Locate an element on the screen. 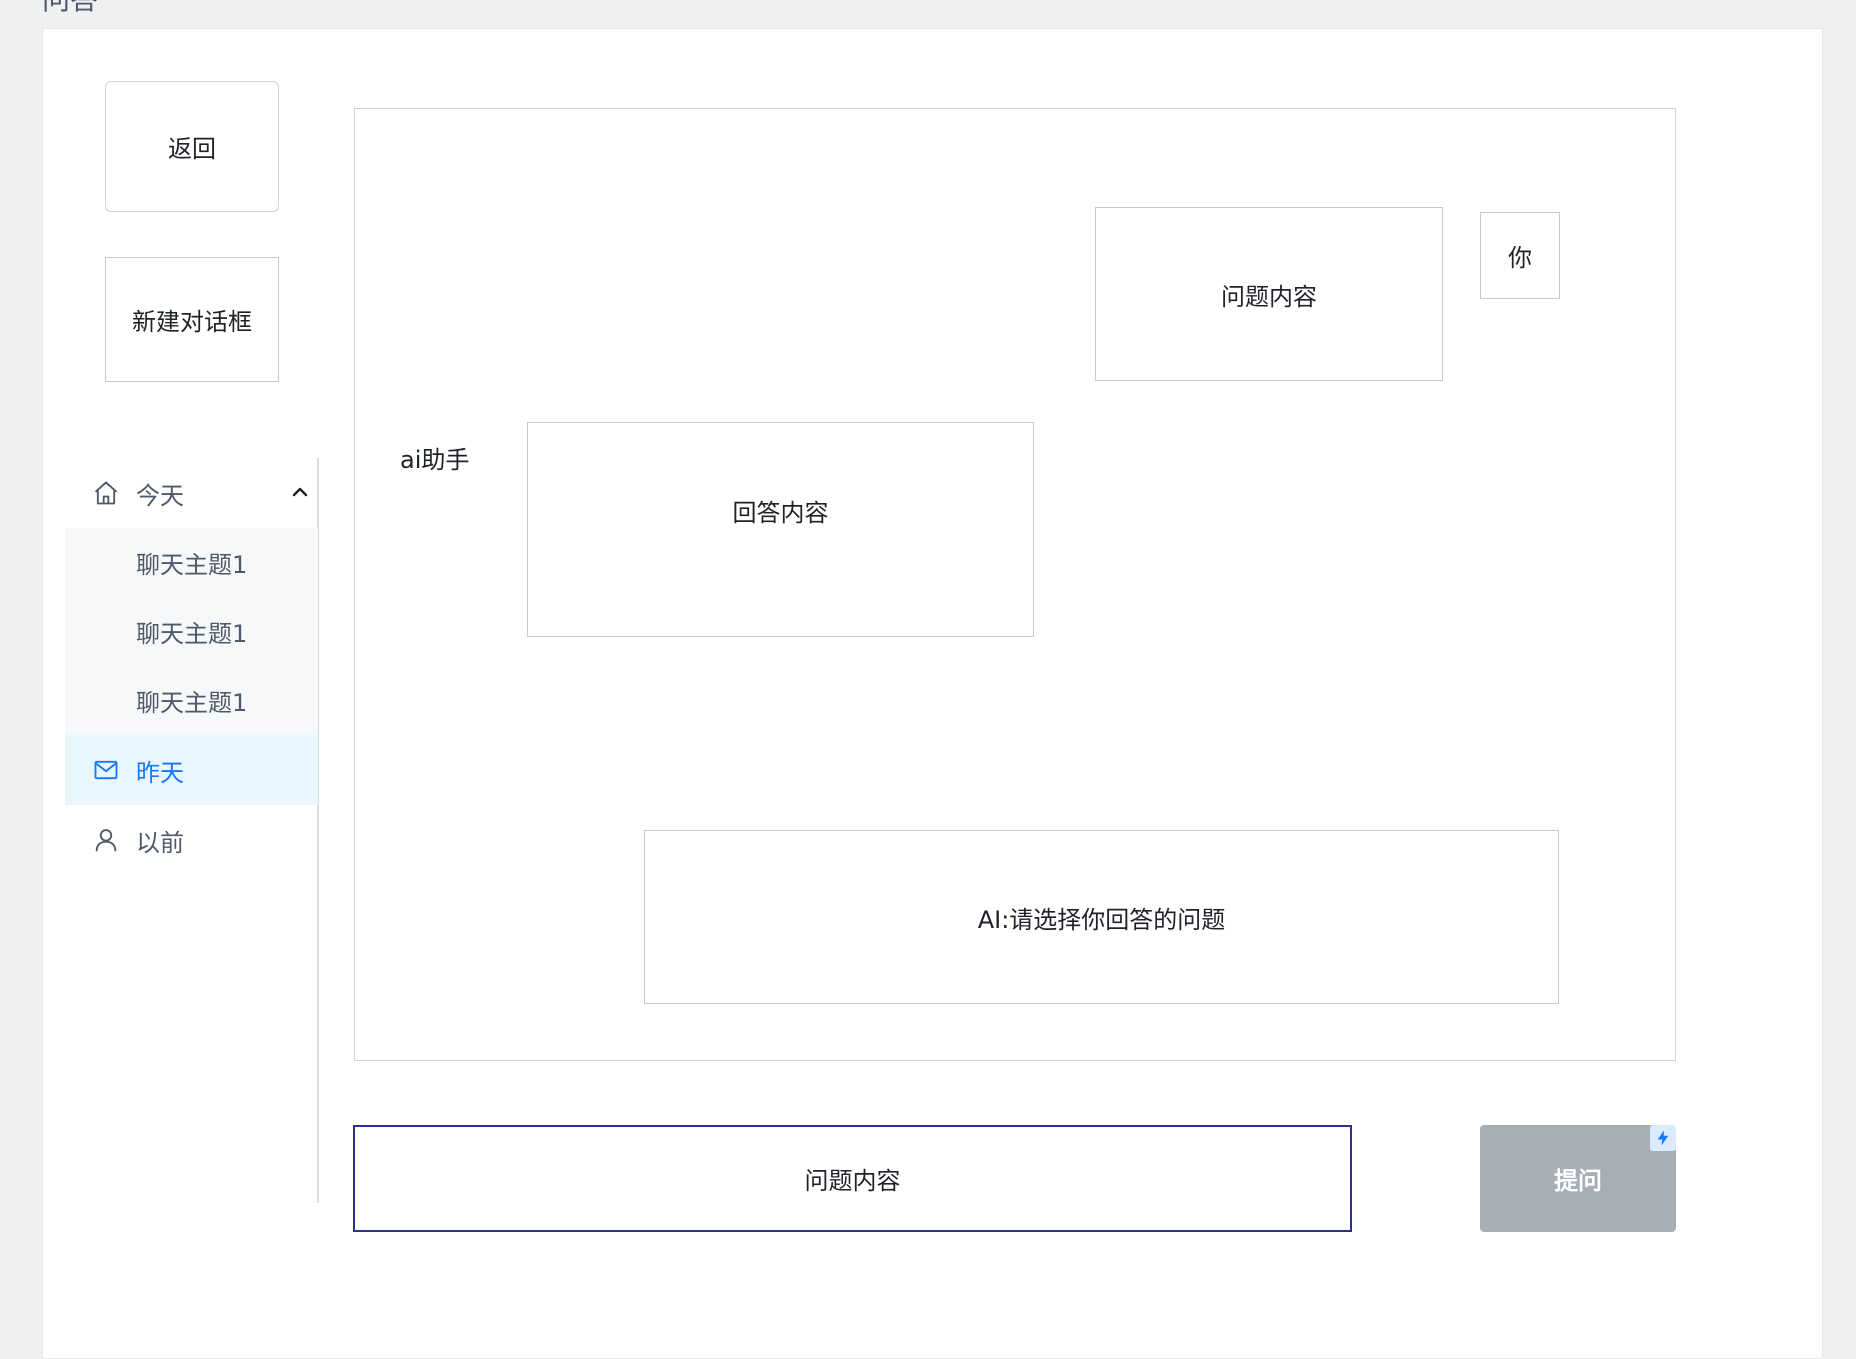  user-question-bubble: 问题内容 is located at coordinates (1269, 294).